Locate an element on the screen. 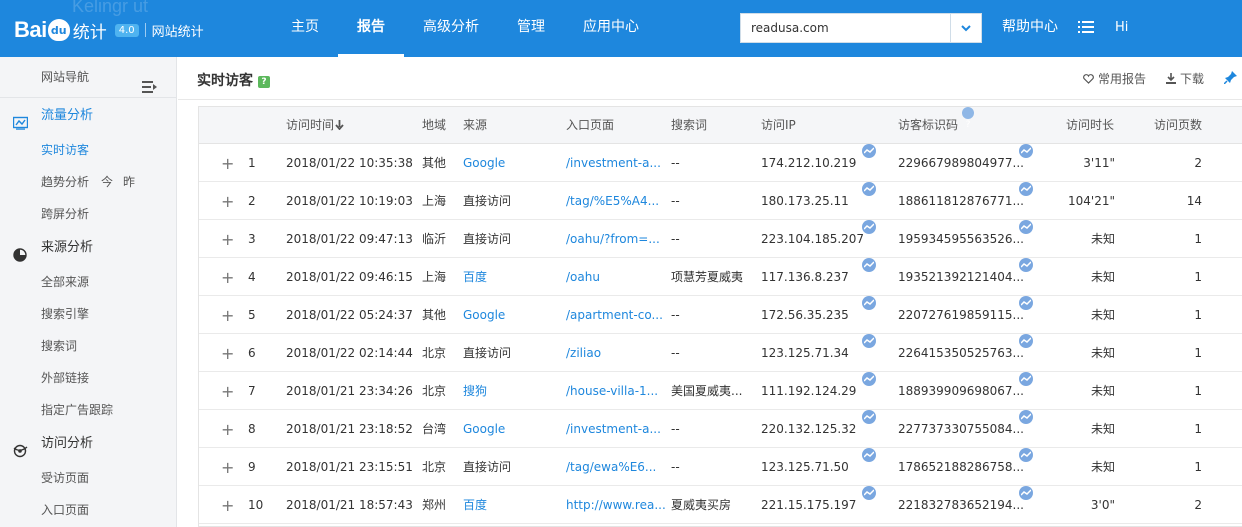 This screenshot has height=527, width=1242. search-keyword: -- is located at coordinates (675, 163).